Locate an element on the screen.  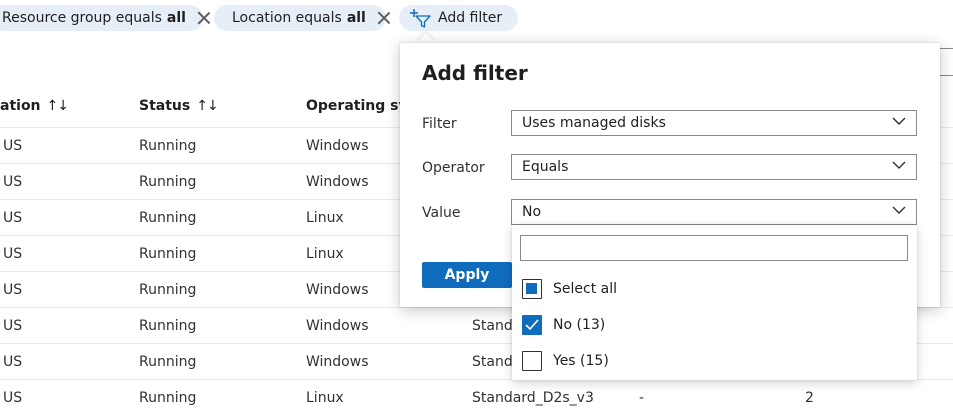
add-filter-button: Add filter is located at coordinates (458, 18).